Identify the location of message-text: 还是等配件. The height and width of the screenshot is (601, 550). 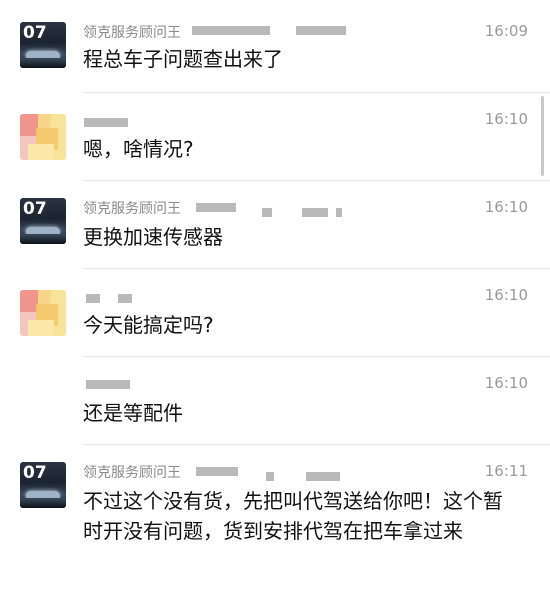
(301, 413).